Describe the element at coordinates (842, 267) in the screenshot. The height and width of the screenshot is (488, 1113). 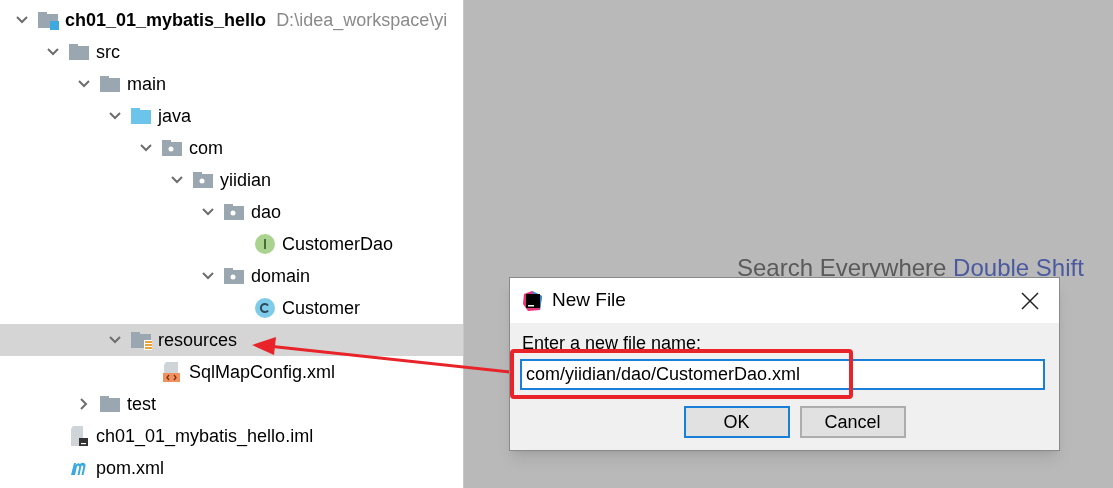
I see `hint-action: Search Everywhere` at that location.